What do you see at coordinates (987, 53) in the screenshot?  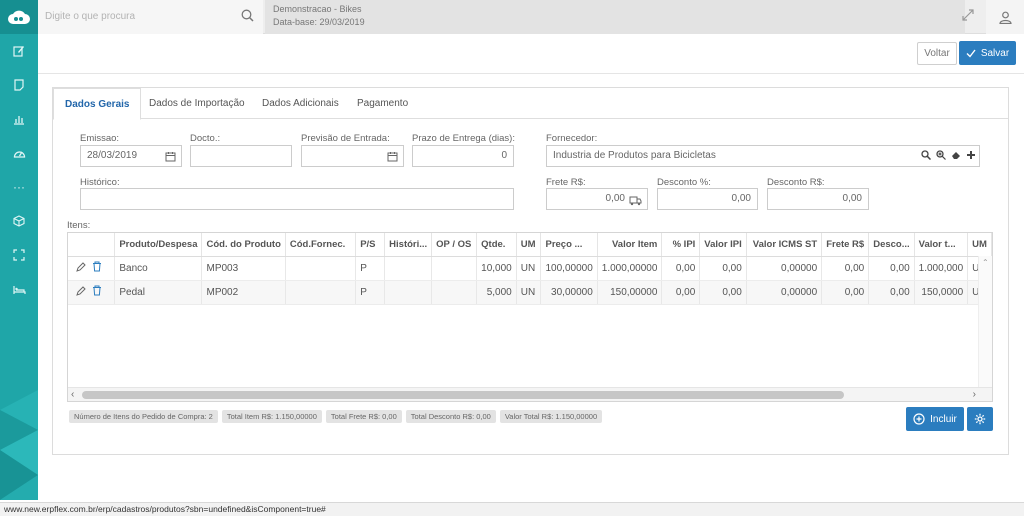 I see `save-button: Salvar` at bounding box center [987, 53].